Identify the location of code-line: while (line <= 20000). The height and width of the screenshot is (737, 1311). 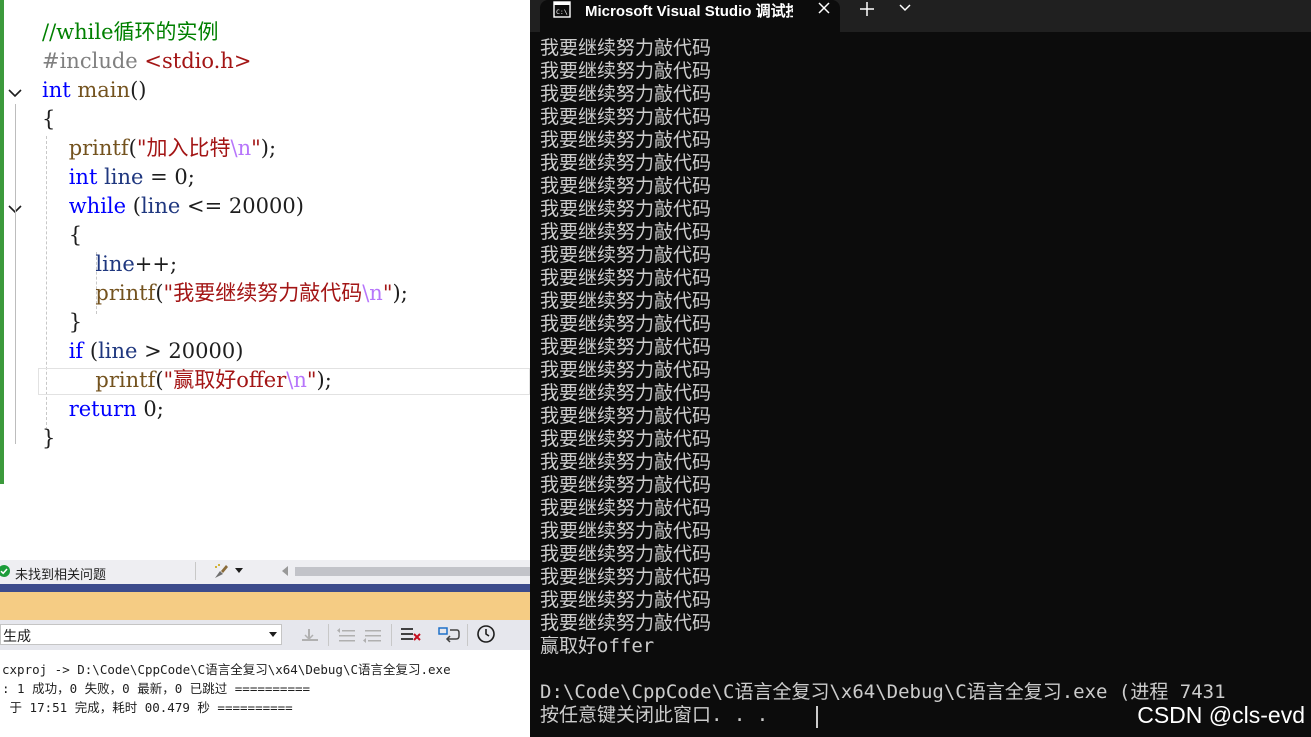
(225, 206).